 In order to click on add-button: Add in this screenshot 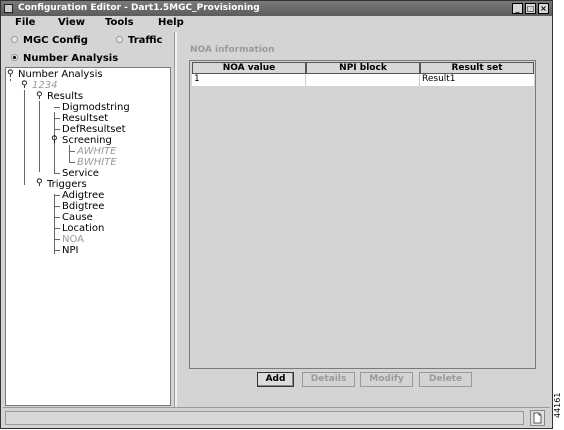, I will do `click(275, 379)`.